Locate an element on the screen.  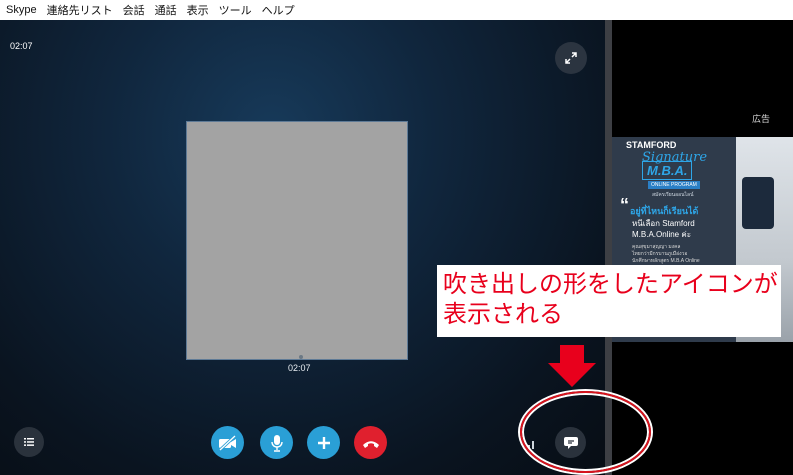
ad-phone-image is located at coordinates (758, 203).